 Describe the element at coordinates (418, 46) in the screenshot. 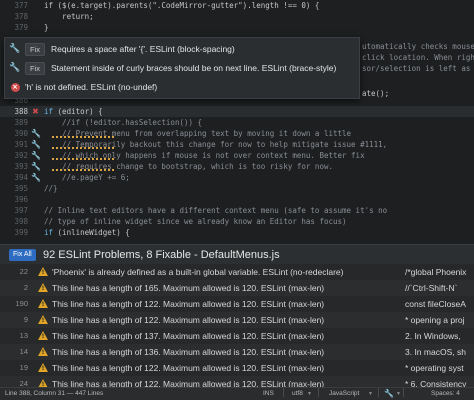

I see `code-fragment: utomatically checks mouse p` at that location.